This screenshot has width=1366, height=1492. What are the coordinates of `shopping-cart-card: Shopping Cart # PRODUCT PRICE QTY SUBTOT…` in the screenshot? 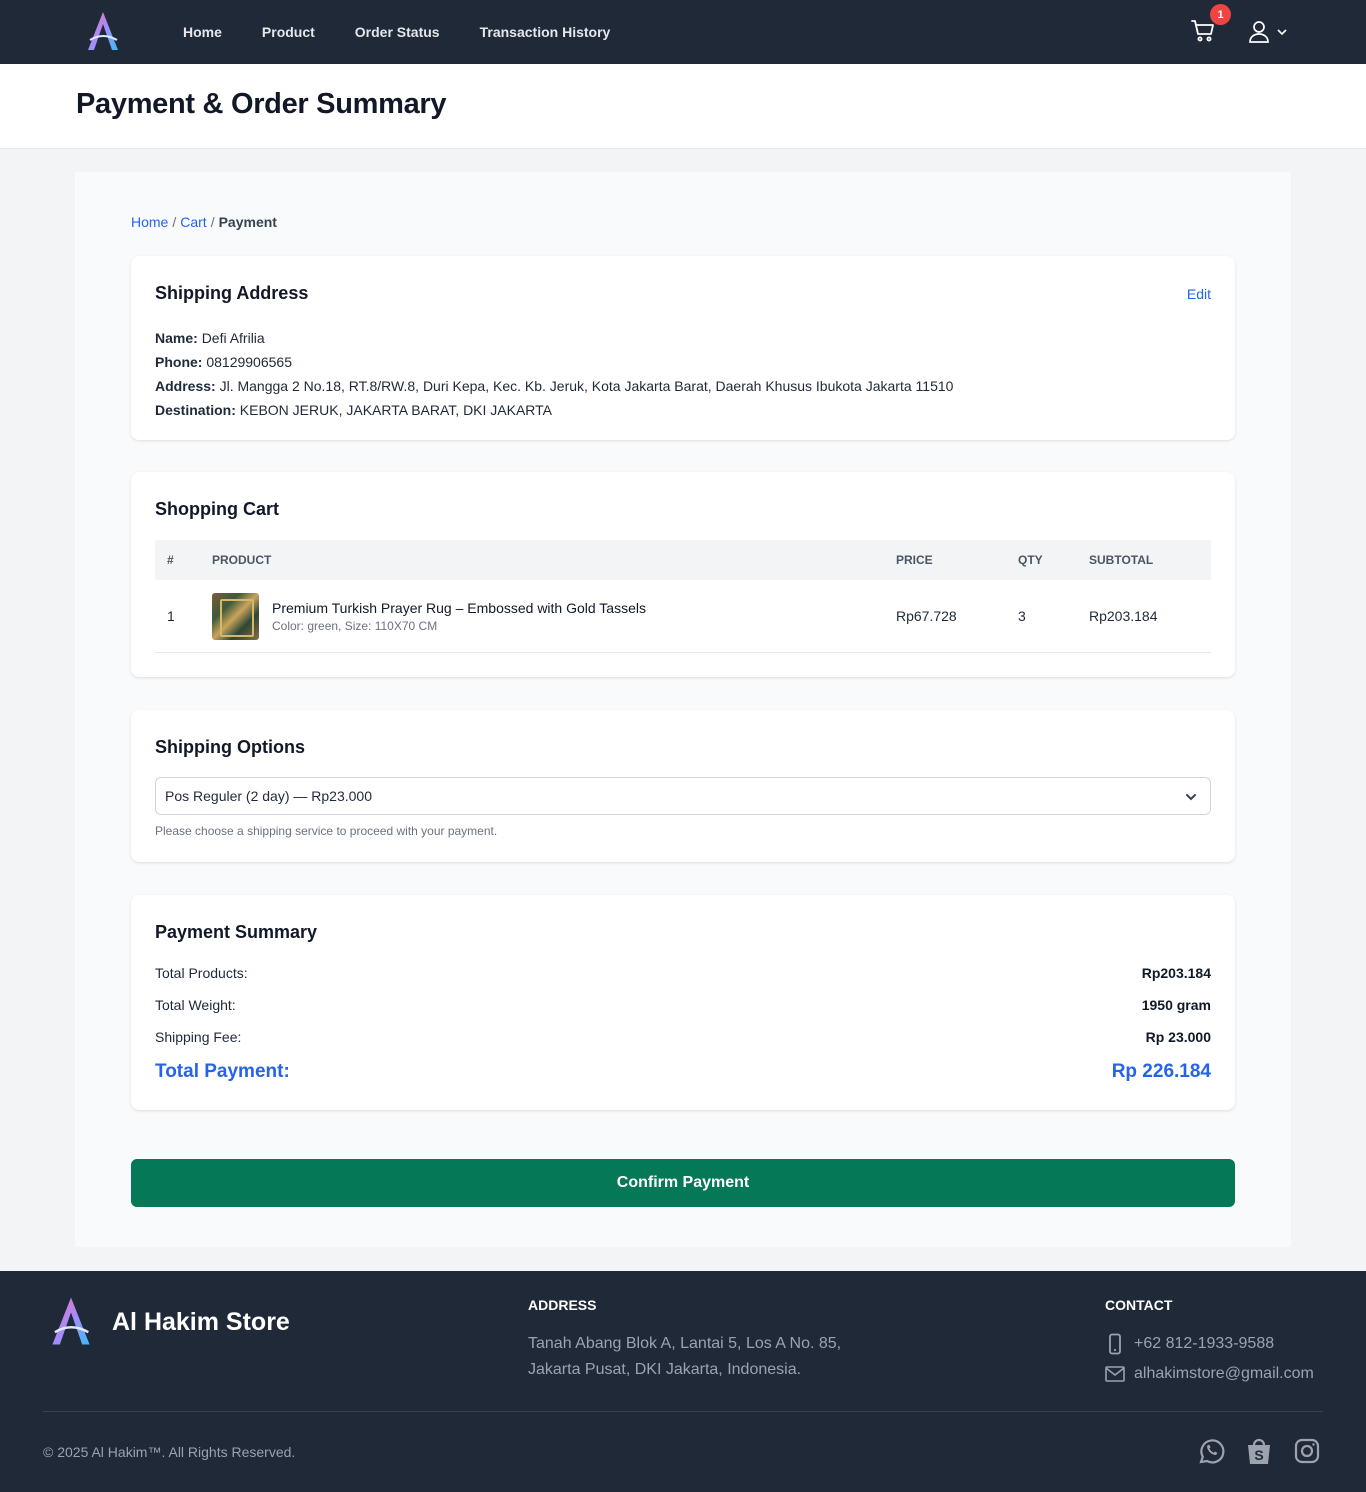 It's located at (683, 574).